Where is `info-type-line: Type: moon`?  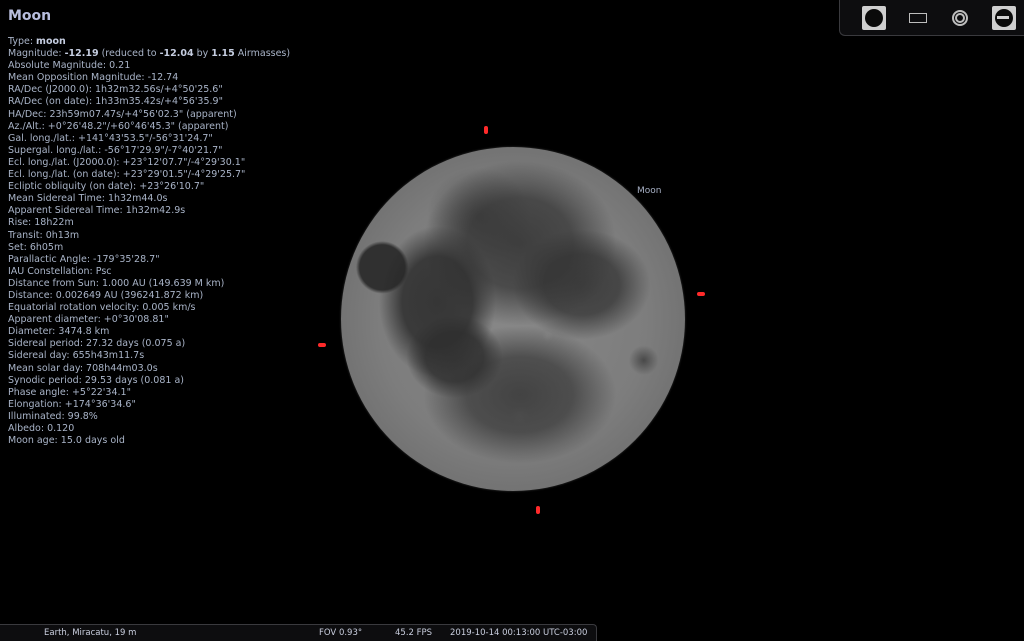 info-type-line: Type: moon is located at coordinates (149, 42).